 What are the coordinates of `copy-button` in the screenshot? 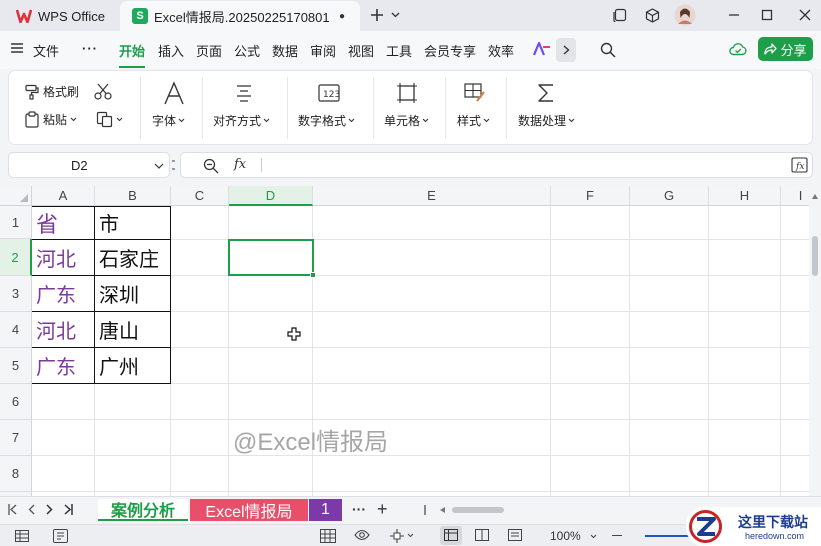 It's located at (109, 119).